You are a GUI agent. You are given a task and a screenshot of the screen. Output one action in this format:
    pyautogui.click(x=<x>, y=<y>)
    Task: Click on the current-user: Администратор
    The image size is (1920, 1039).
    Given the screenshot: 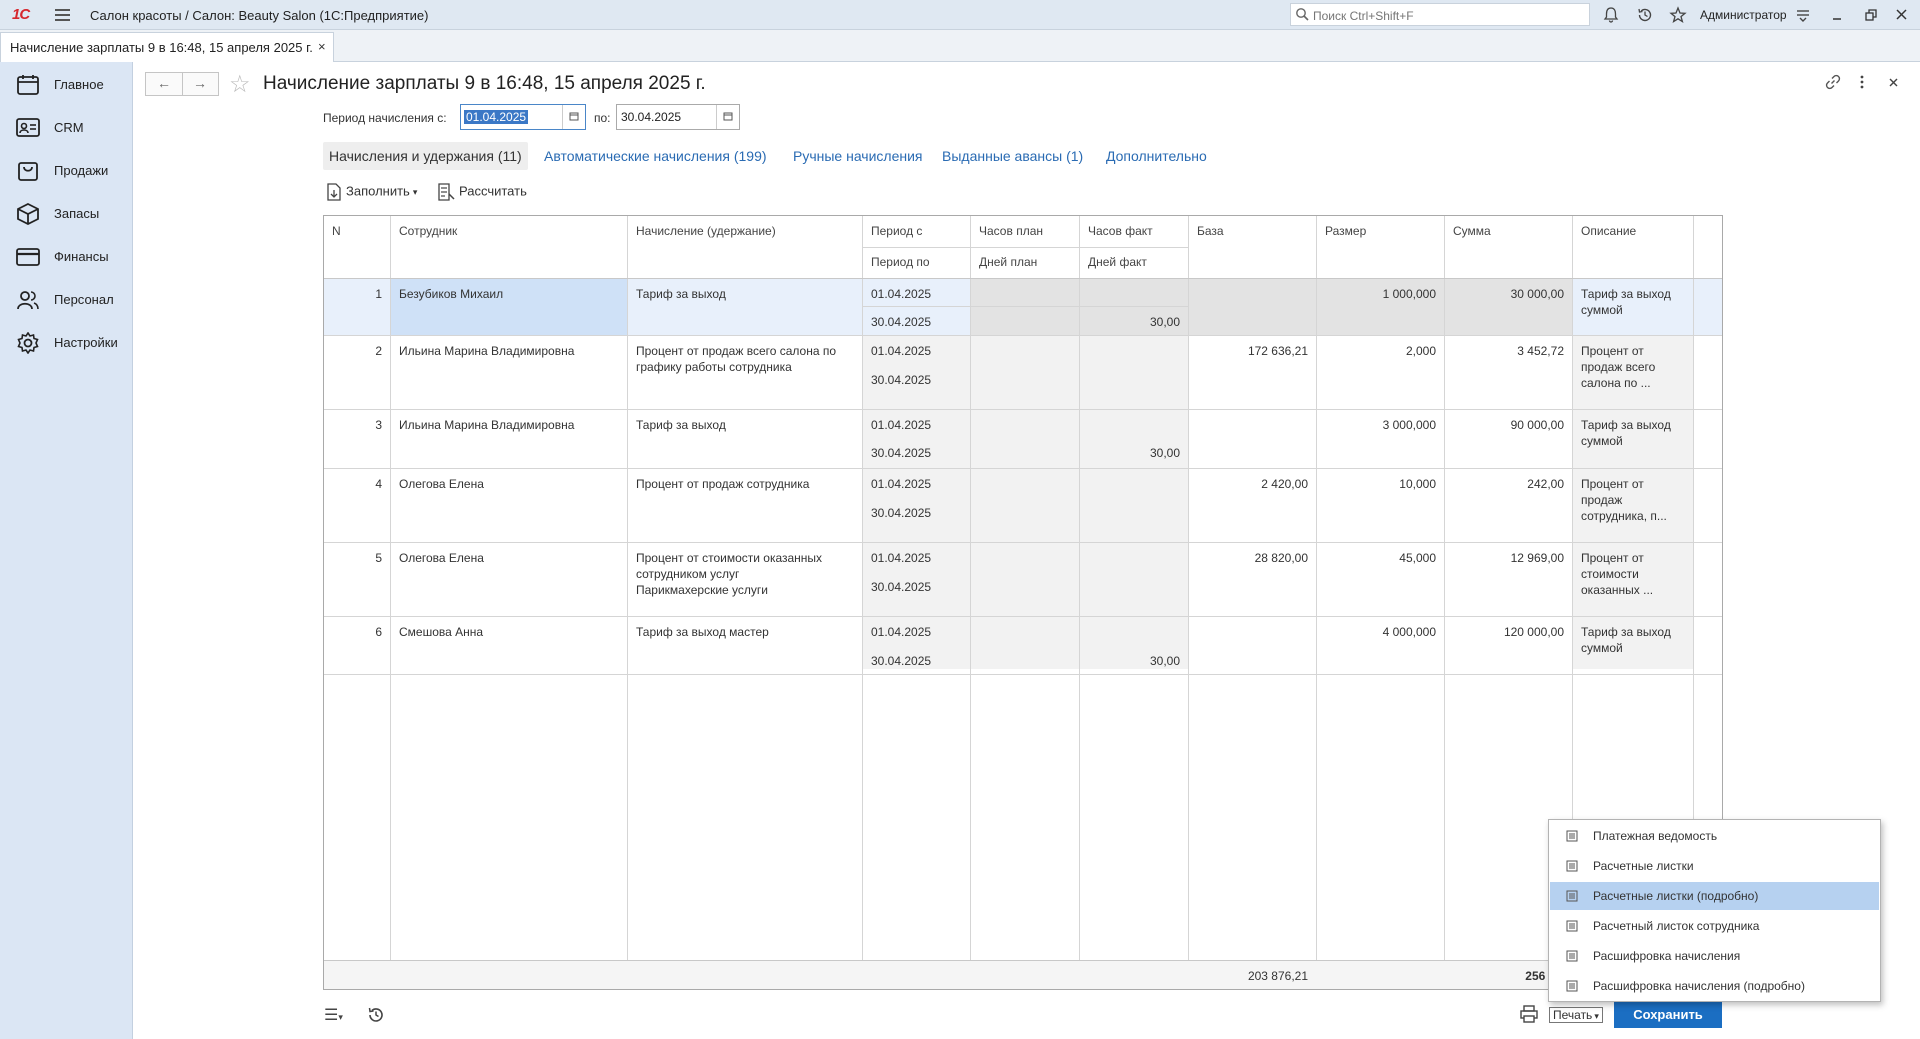 What is the action you would take?
    pyautogui.click(x=1743, y=15)
    